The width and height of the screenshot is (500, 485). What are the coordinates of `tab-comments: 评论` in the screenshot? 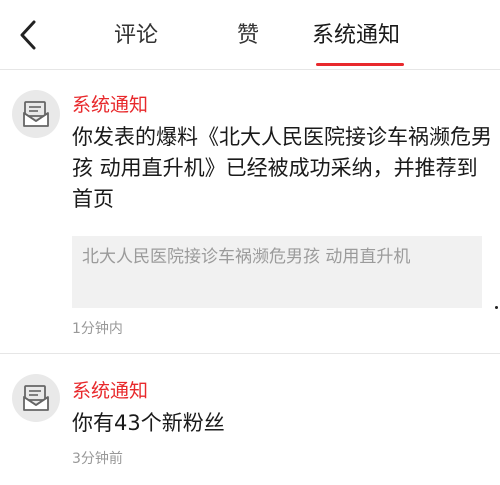 It's located at (136, 36).